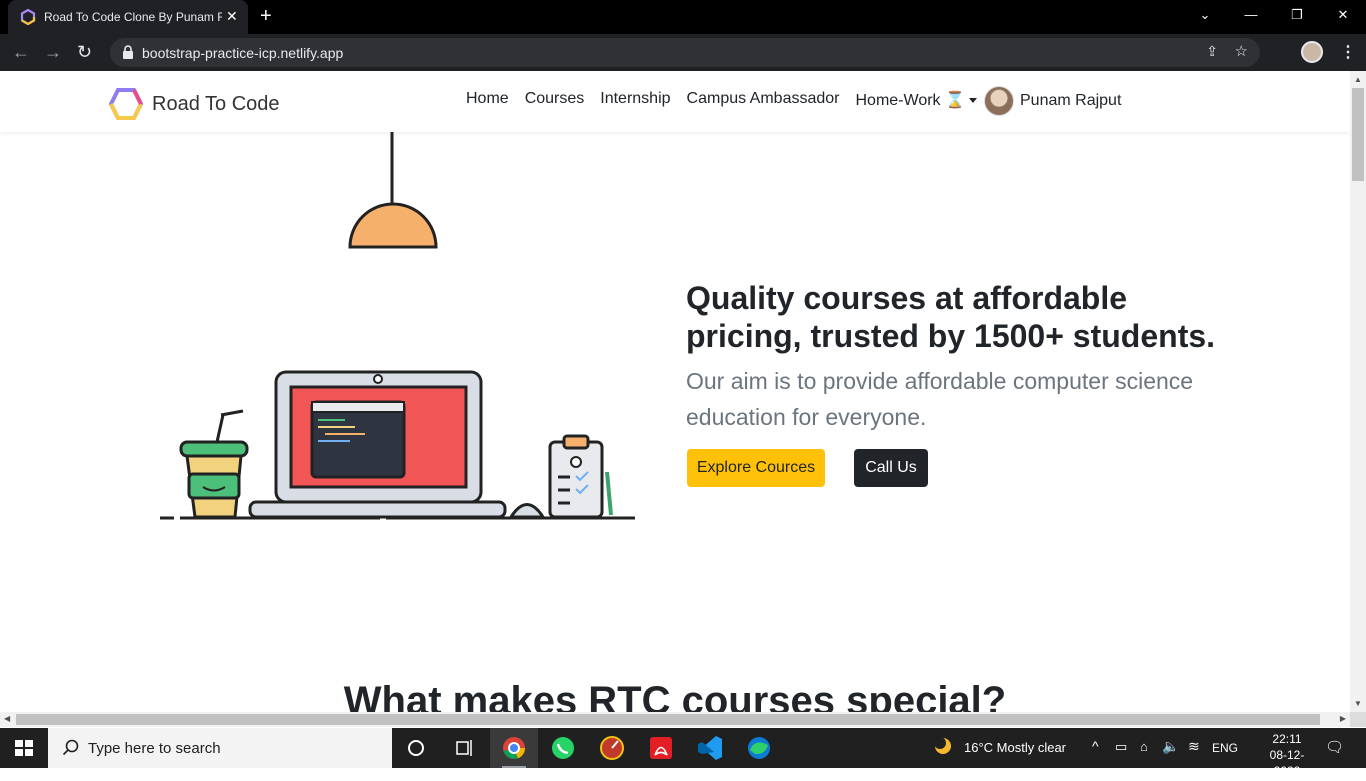 This screenshot has width=1366, height=781. I want to click on forward-icon: →, so click(53, 52).